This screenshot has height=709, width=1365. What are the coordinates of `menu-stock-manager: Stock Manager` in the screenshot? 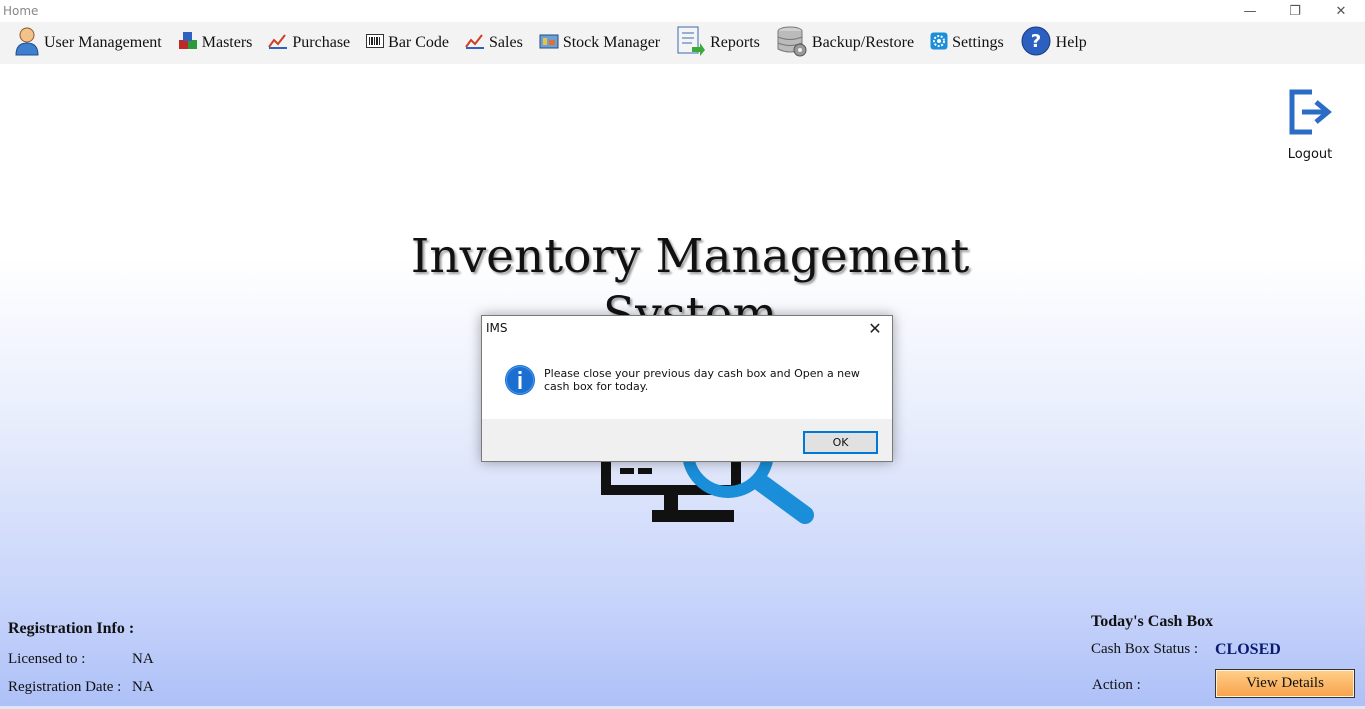 It's located at (599, 43).